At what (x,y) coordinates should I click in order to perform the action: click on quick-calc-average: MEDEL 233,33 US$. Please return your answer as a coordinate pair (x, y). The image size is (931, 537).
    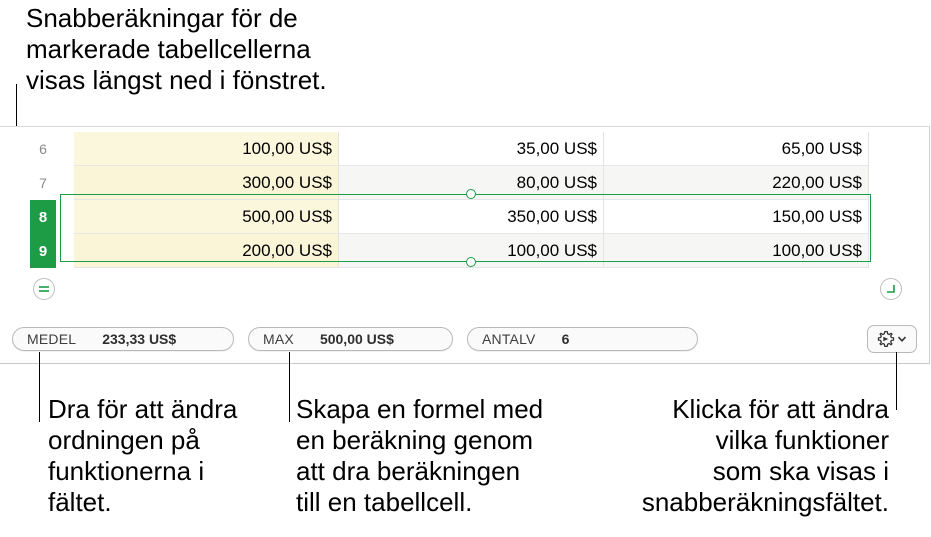
    Looking at the image, I should click on (123, 339).